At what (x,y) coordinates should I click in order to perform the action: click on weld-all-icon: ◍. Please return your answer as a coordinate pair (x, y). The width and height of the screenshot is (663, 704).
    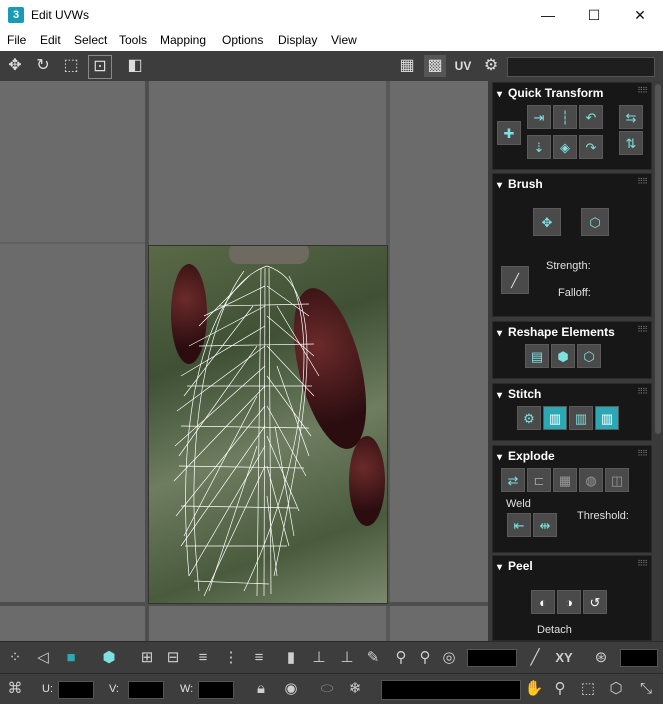
    Looking at the image, I should click on (591, 480).